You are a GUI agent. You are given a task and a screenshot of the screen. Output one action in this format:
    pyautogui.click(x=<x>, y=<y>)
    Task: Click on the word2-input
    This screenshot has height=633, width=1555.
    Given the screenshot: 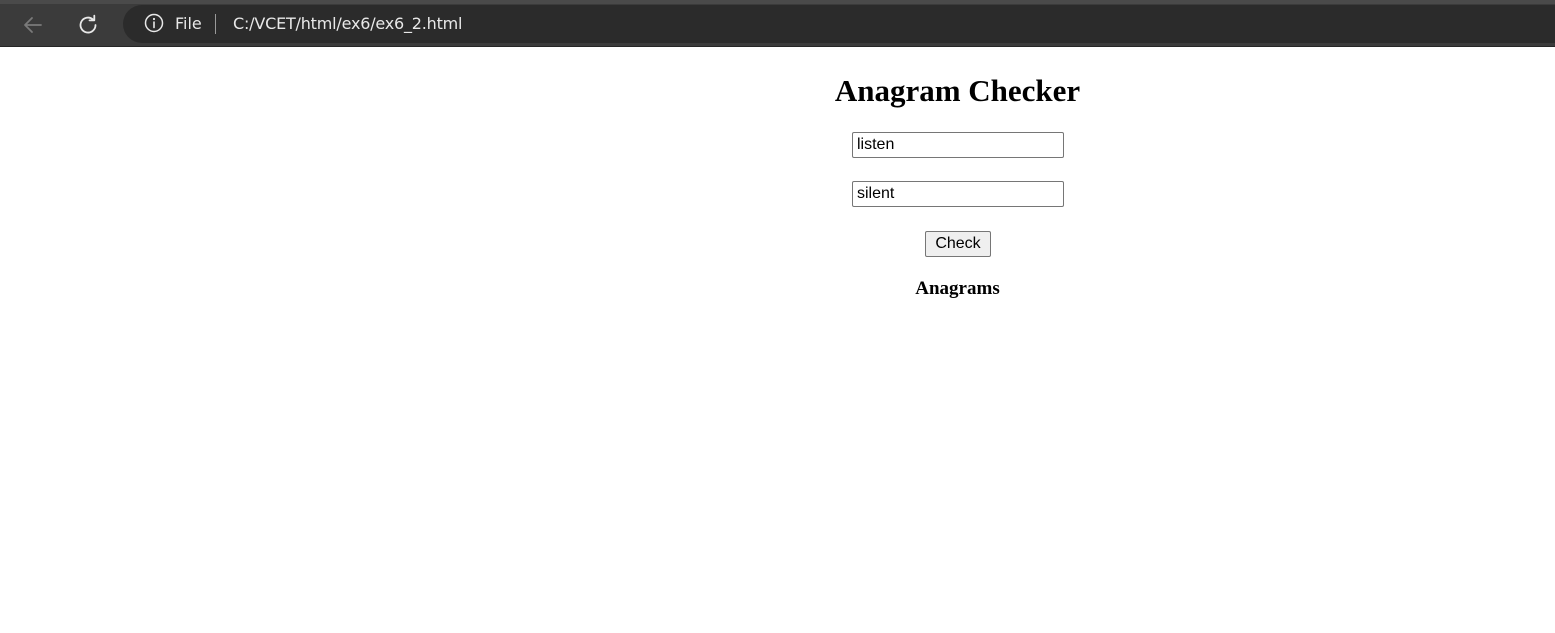 What is the action you would take?
    pyautogui.click(x=958, y=194)
    